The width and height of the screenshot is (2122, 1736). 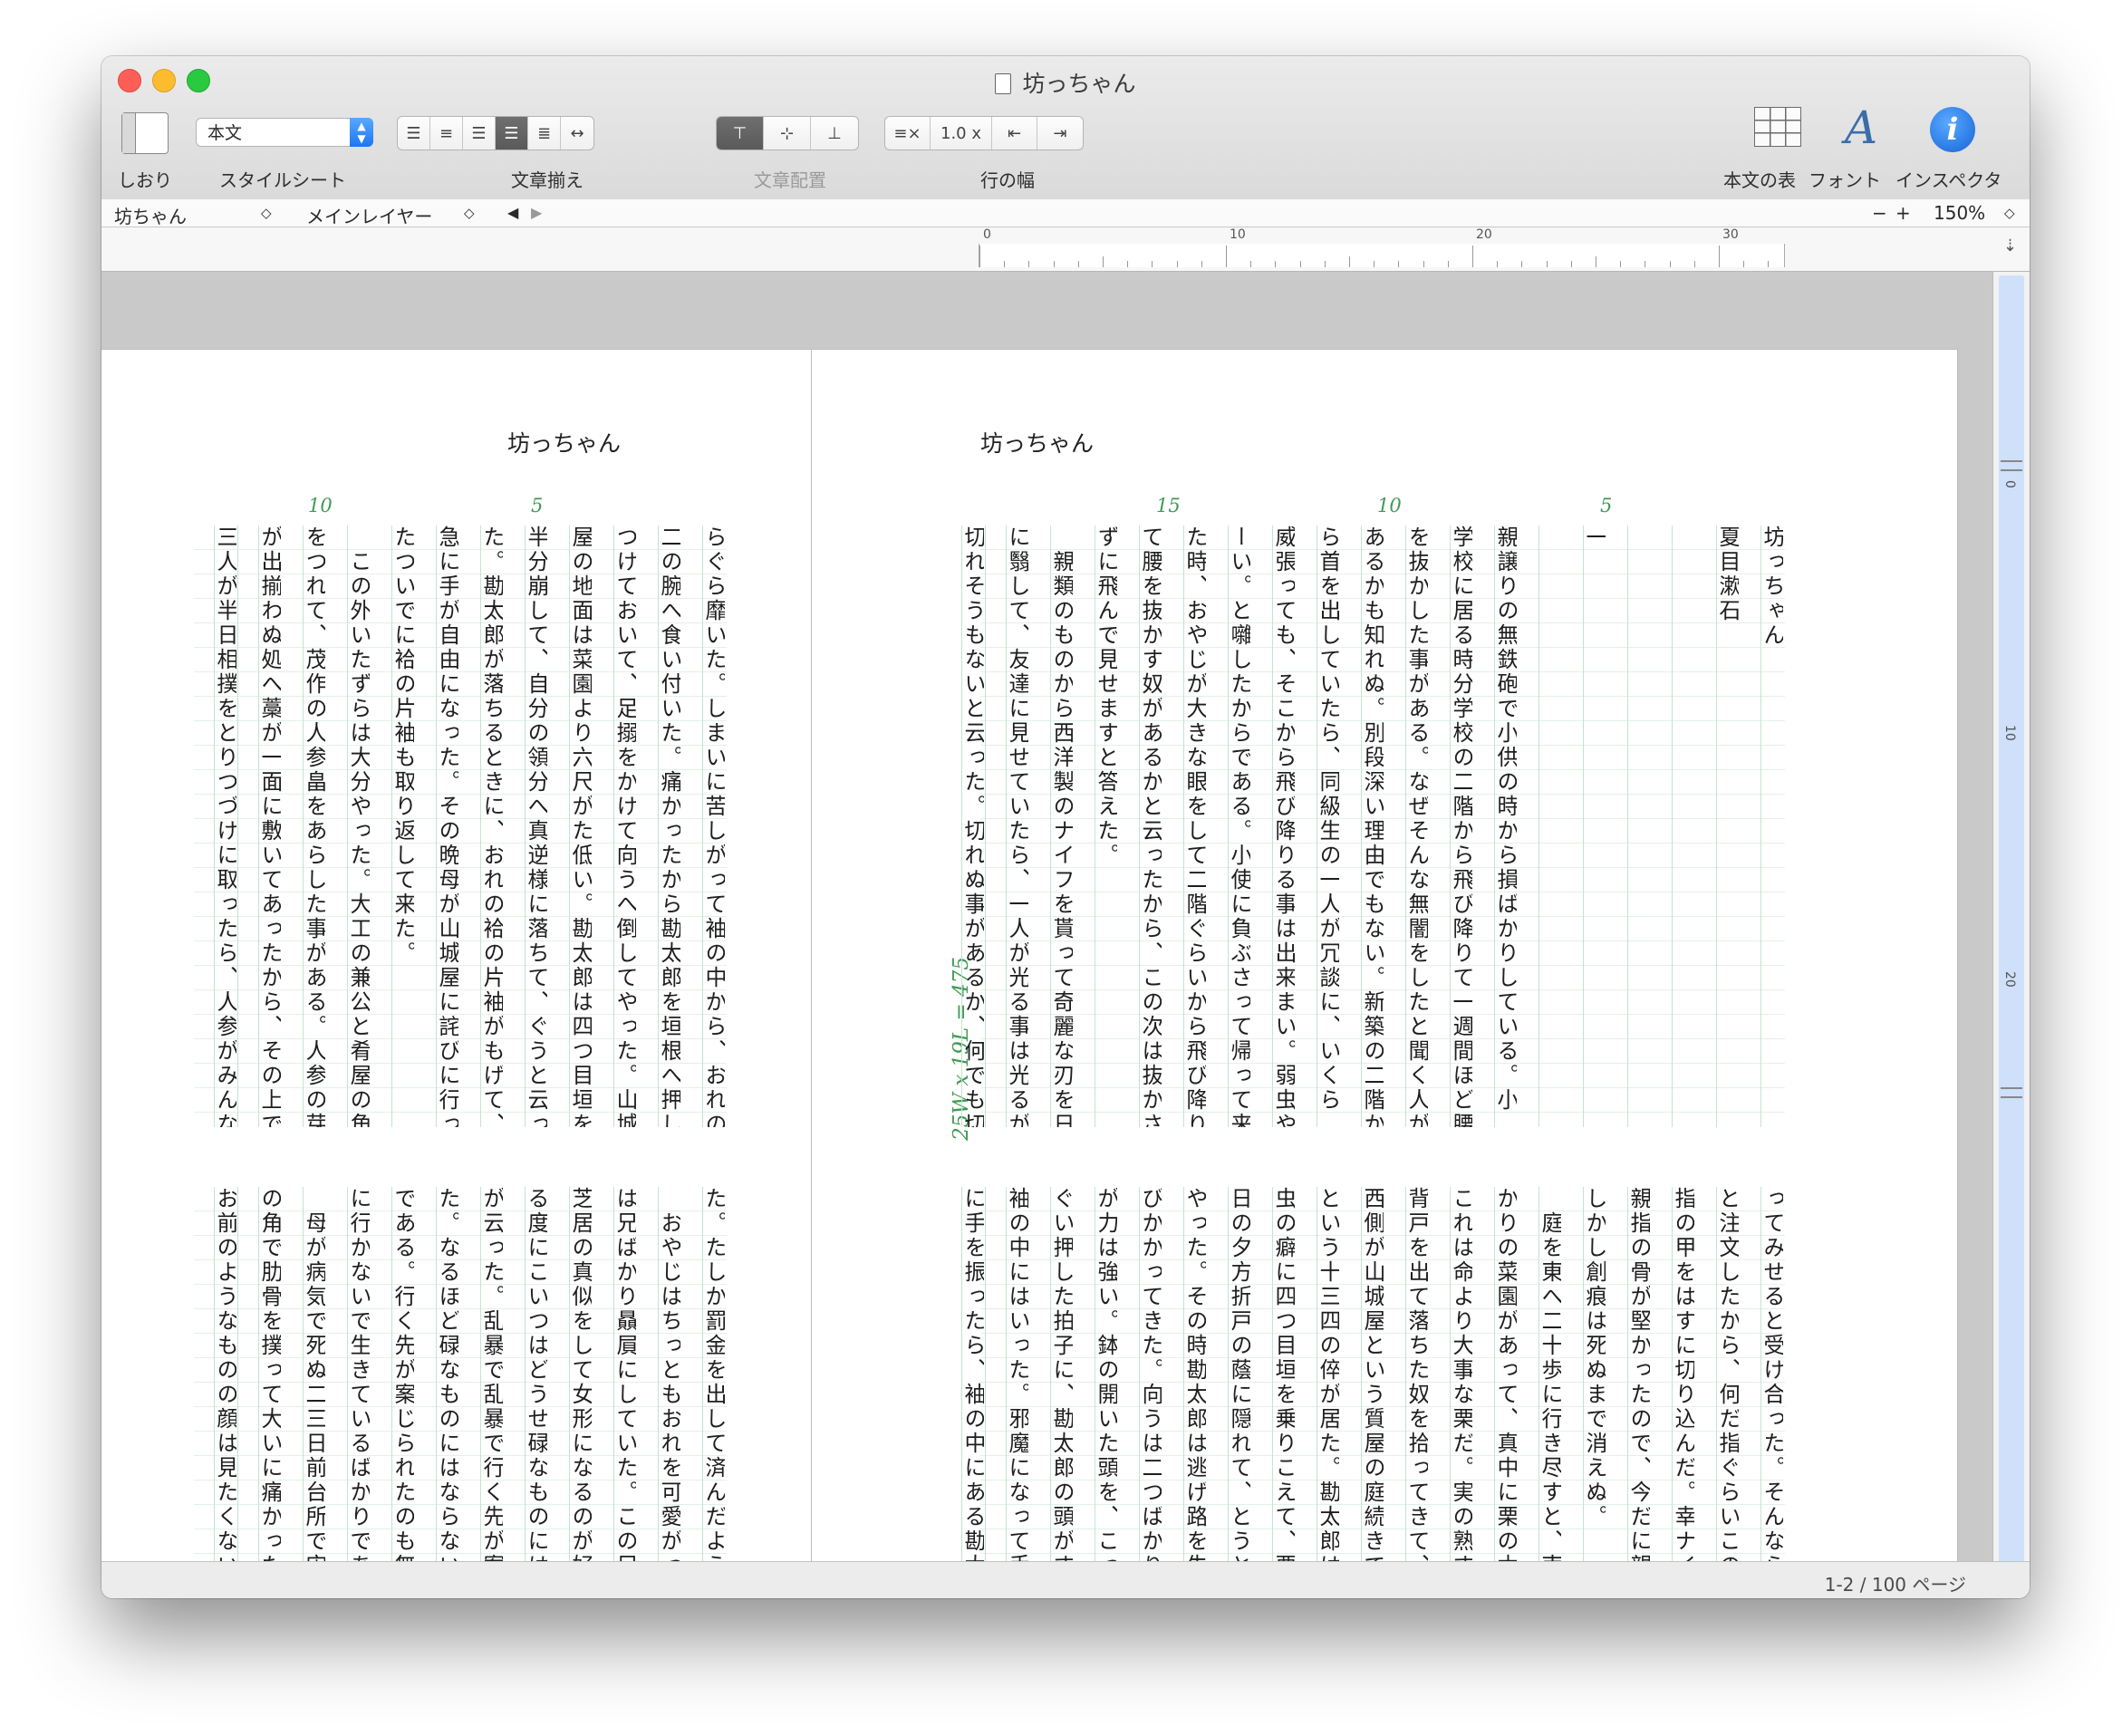 I want to click on table-icon, so click(x=1777, y=127).